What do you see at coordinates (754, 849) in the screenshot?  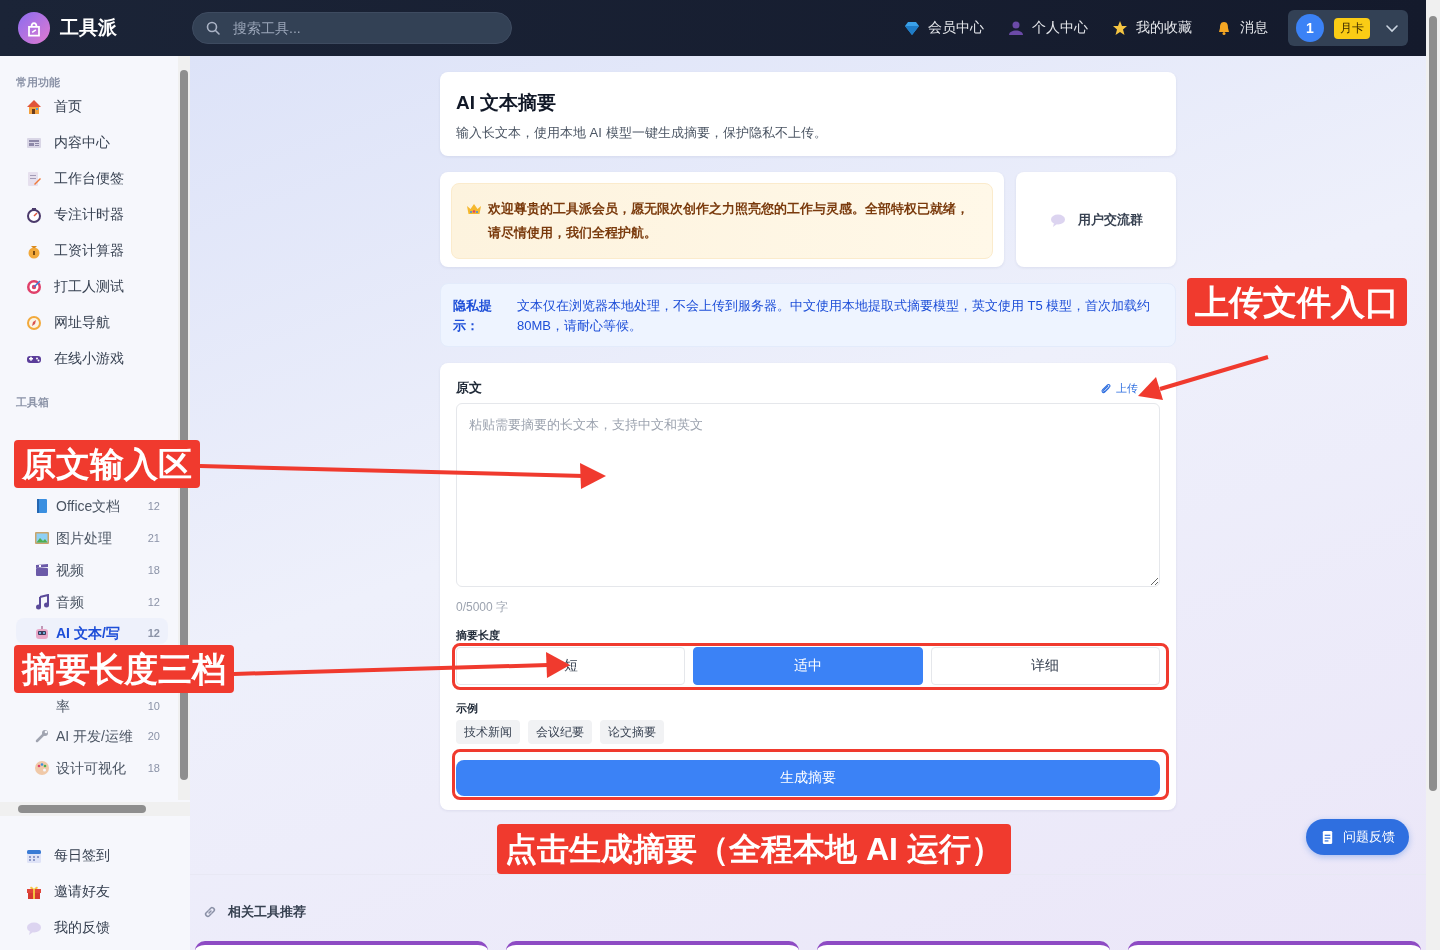 I see `annotation-label: 点击生成摘要（全程本地 AI 运行）` at bounding box center [754, 849].